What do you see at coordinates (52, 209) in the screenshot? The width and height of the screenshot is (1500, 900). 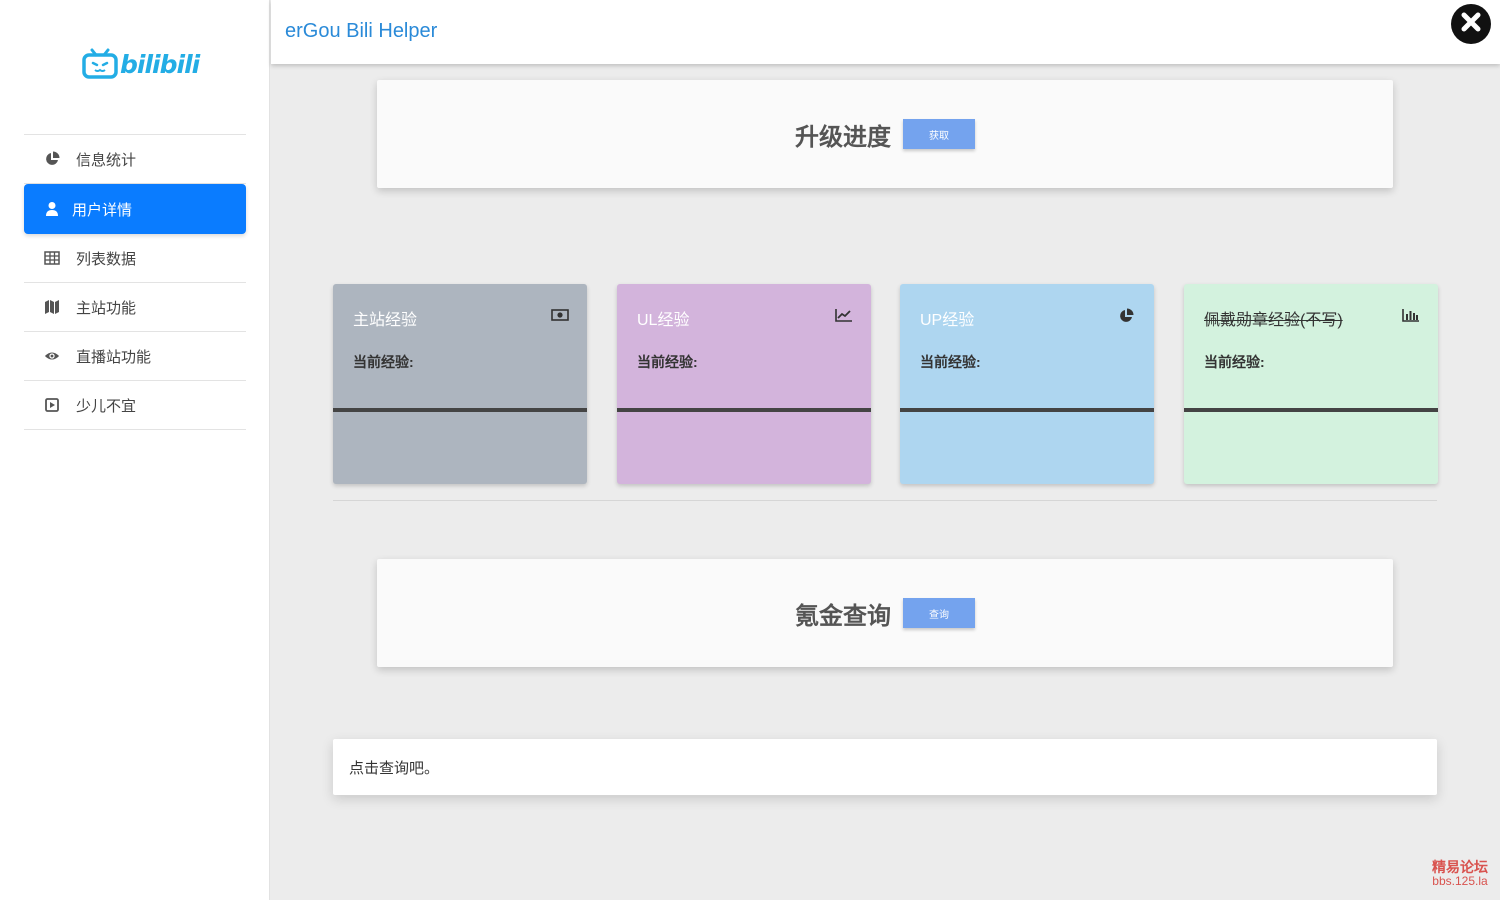 I see `user-icon` at bounding box center [52, 209].